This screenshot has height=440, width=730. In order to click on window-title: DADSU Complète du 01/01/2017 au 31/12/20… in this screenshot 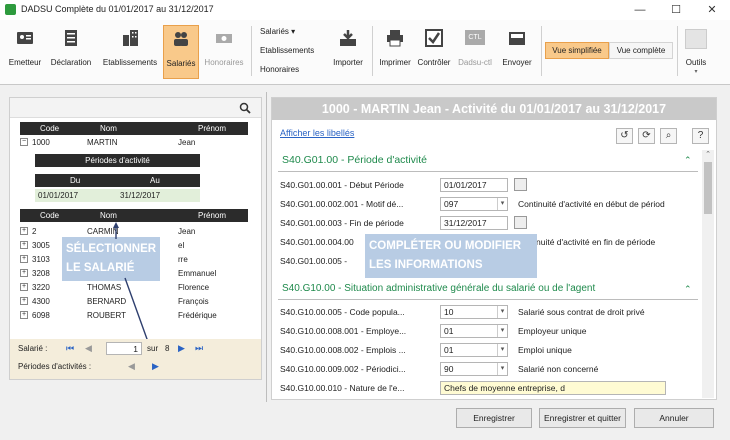, I will do `click(117, 9)`.